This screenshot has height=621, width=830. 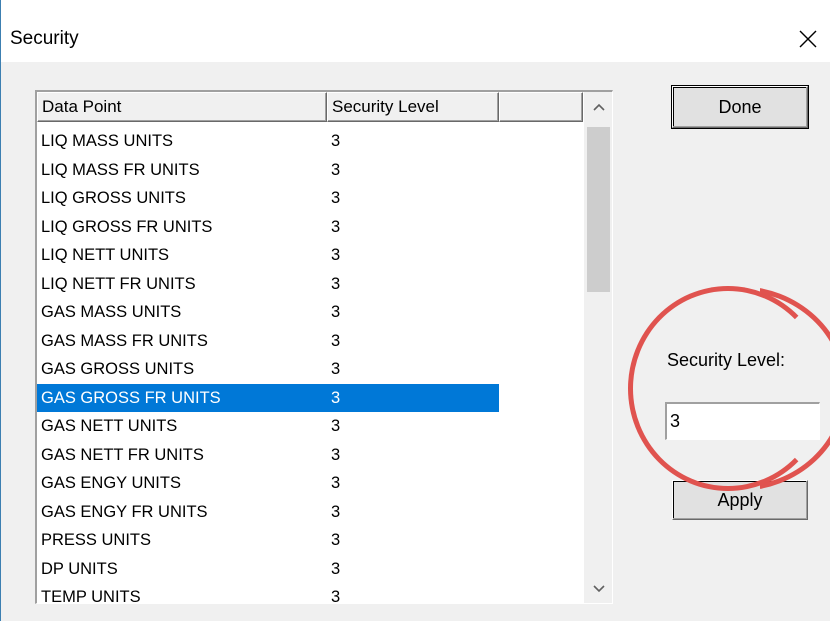 I want to click on row-cells: DP UNITS 3, so click(x=268, y=569).